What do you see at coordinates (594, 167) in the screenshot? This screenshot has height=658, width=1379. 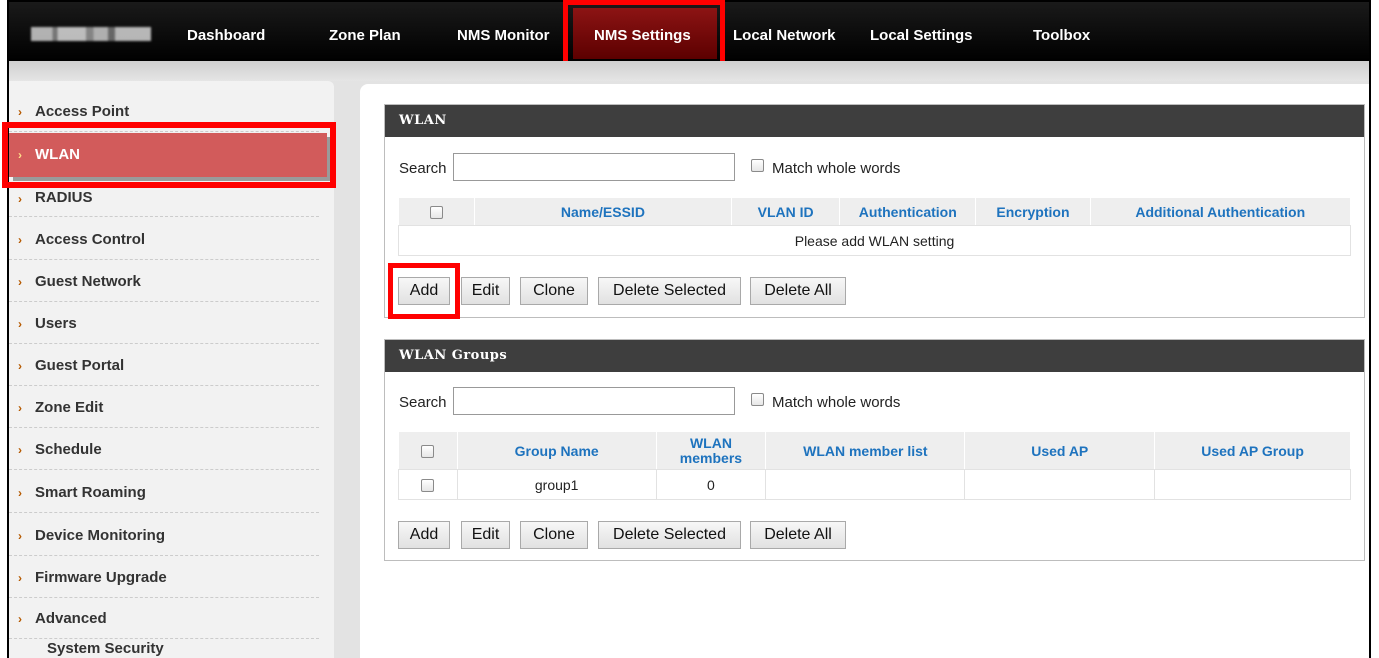 I see `wlan-search-input` at bounding box center [594, 167].